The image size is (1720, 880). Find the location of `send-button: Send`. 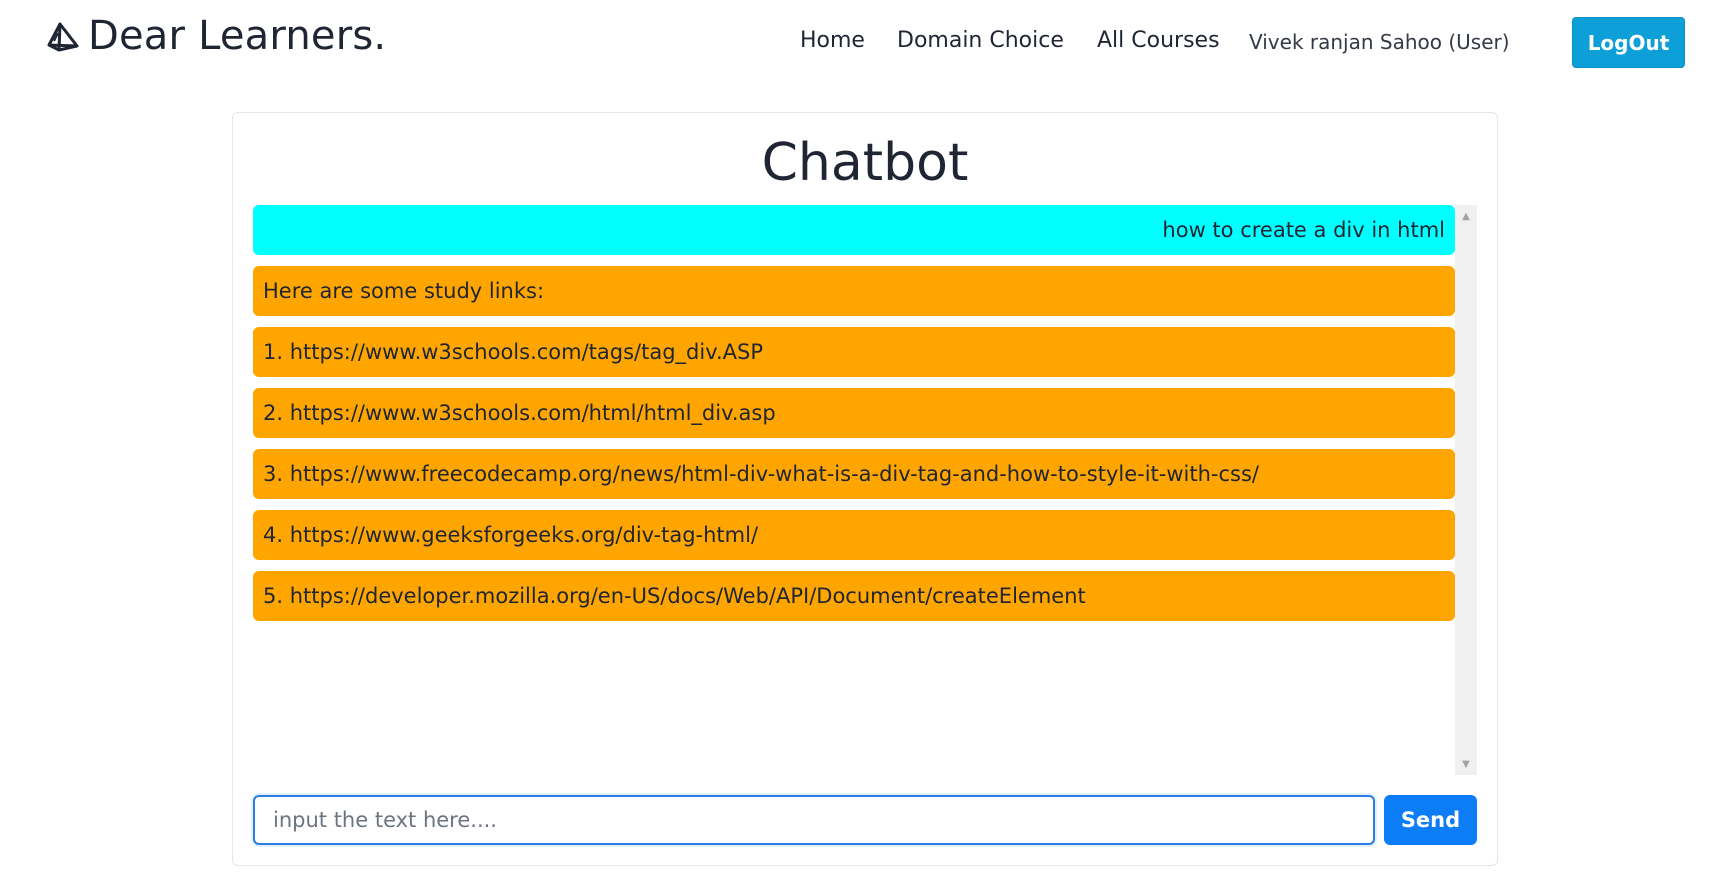

send-button: Send is located at coordinates (1430, 820).